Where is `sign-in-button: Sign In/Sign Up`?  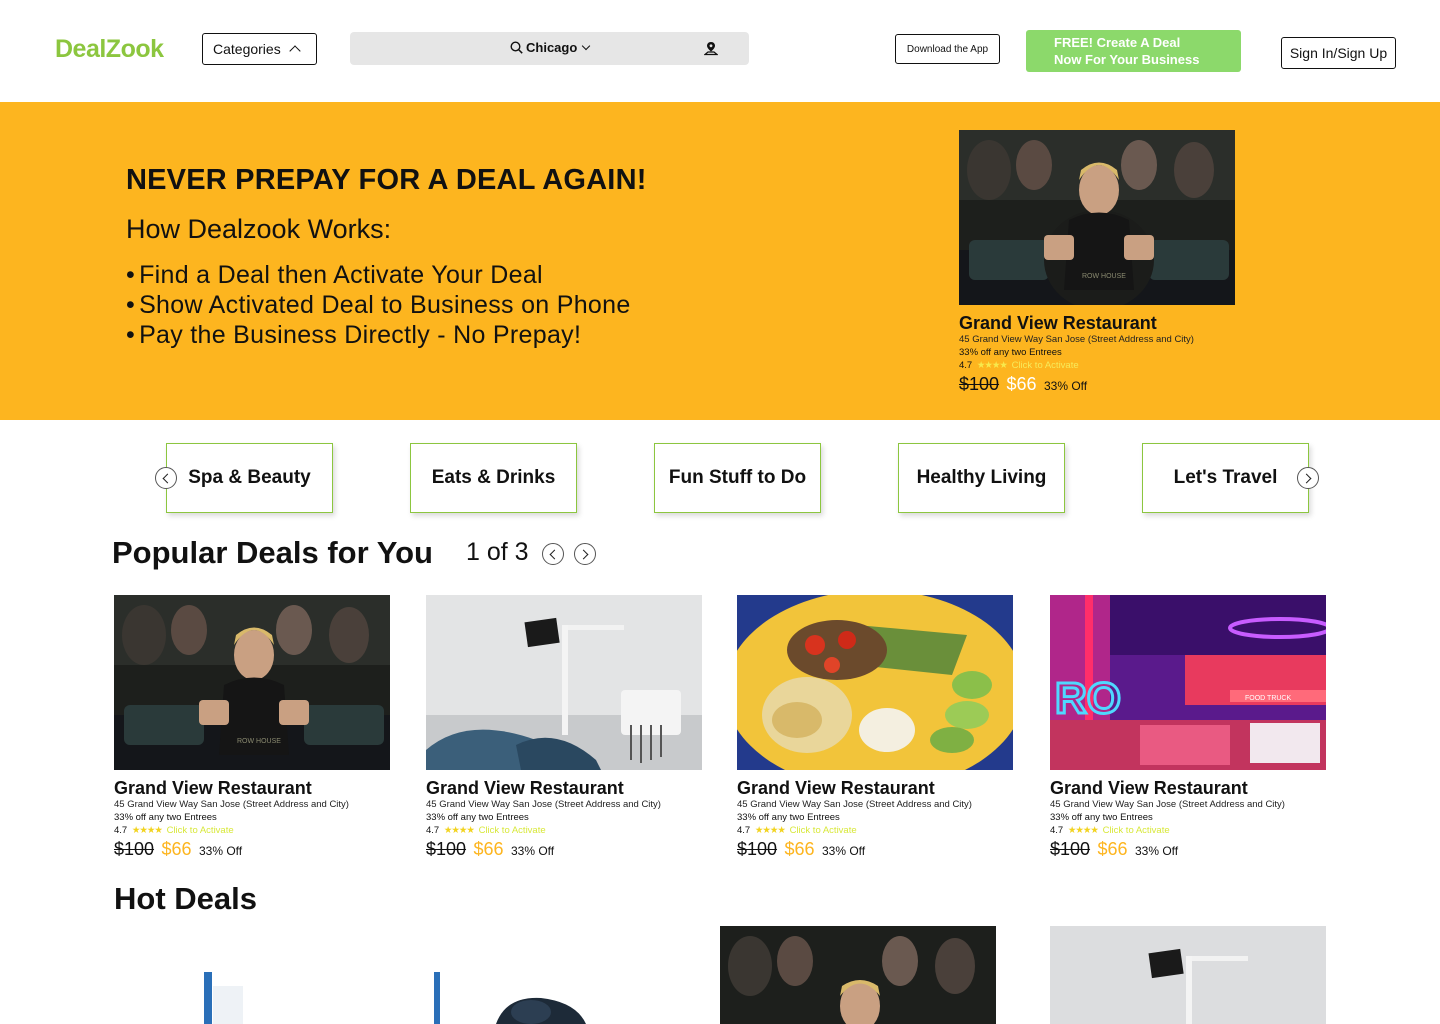
sign-in-button: Sign In/Sign Up is located at coordinates (1338, 53).